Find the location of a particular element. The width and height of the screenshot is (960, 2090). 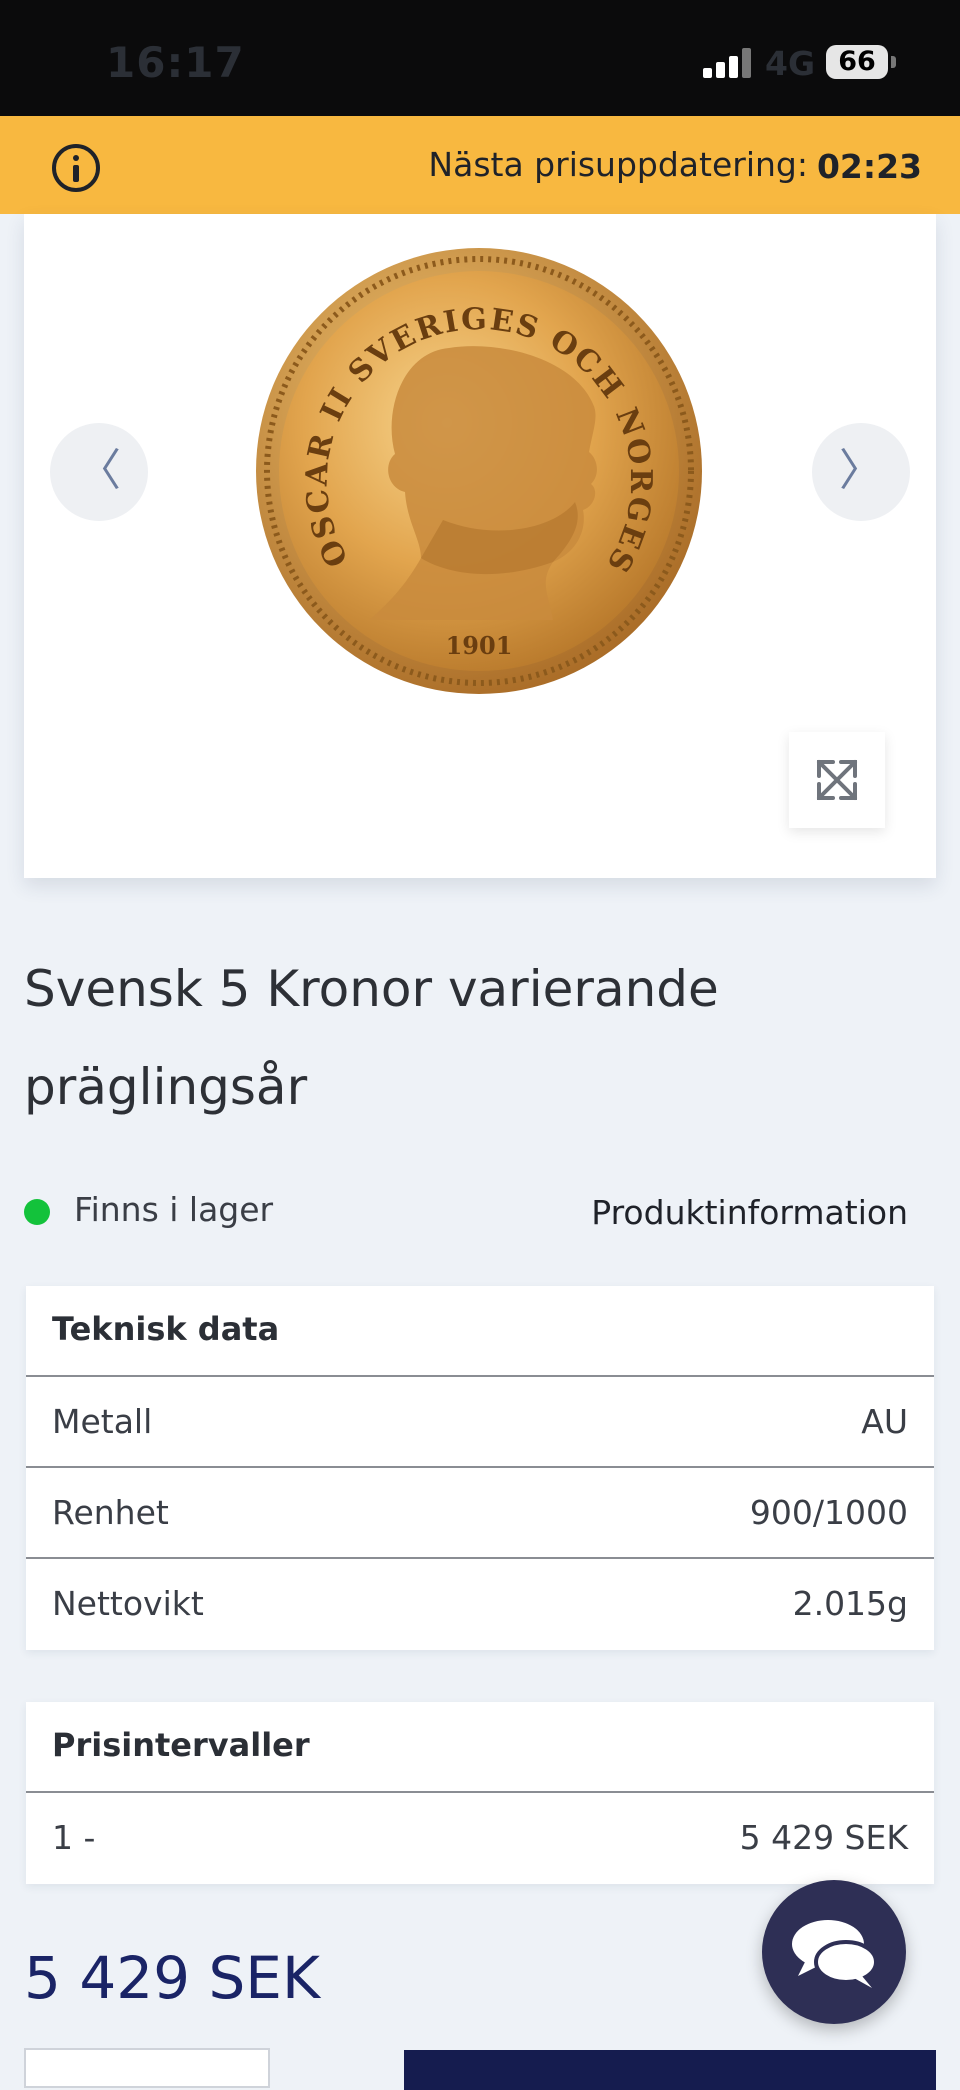

price-intervals-table: Prisintervaller 1 - 5 429 SEK is located at coordinates (480, 1793).